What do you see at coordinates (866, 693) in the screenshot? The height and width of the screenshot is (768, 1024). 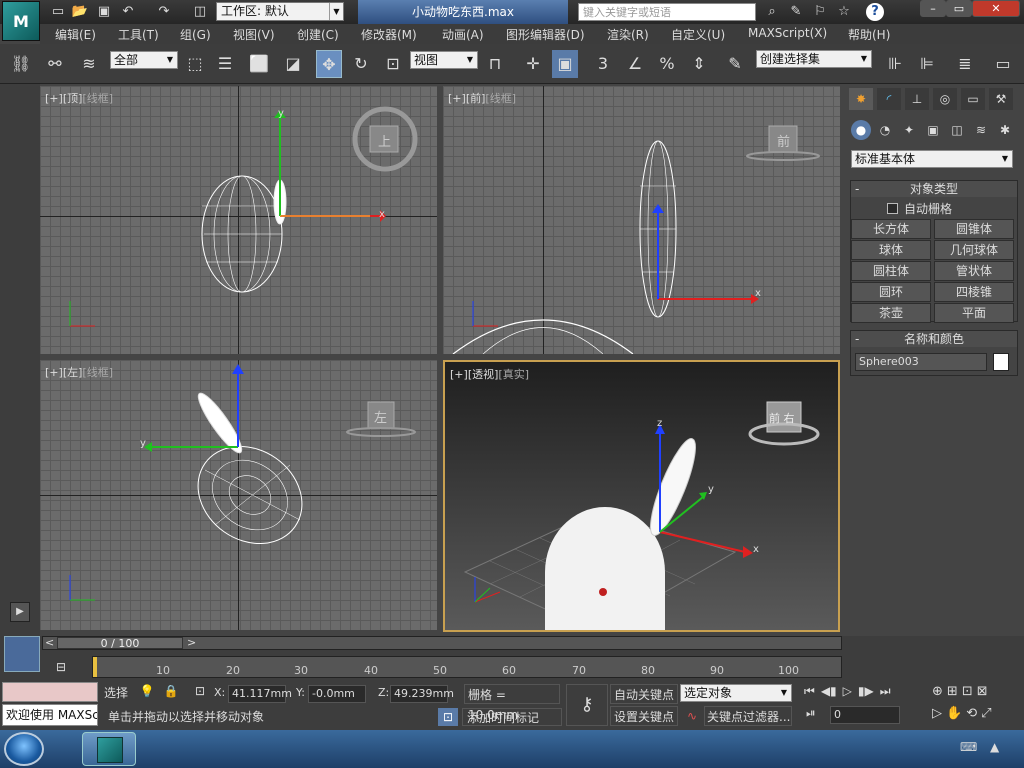 I see `next-frame-icon: ▮▶` at bounding box center [866, 693].